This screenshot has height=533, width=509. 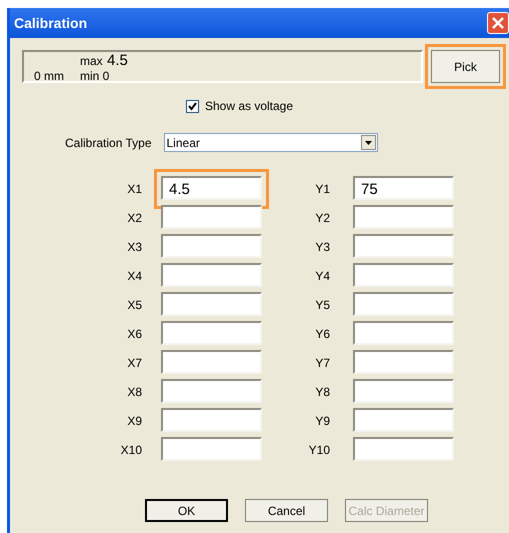 What do you see at coordinates (465, 66) in the screenshot?
I see `pick-button: Pick` at bounding box center [465, 66].